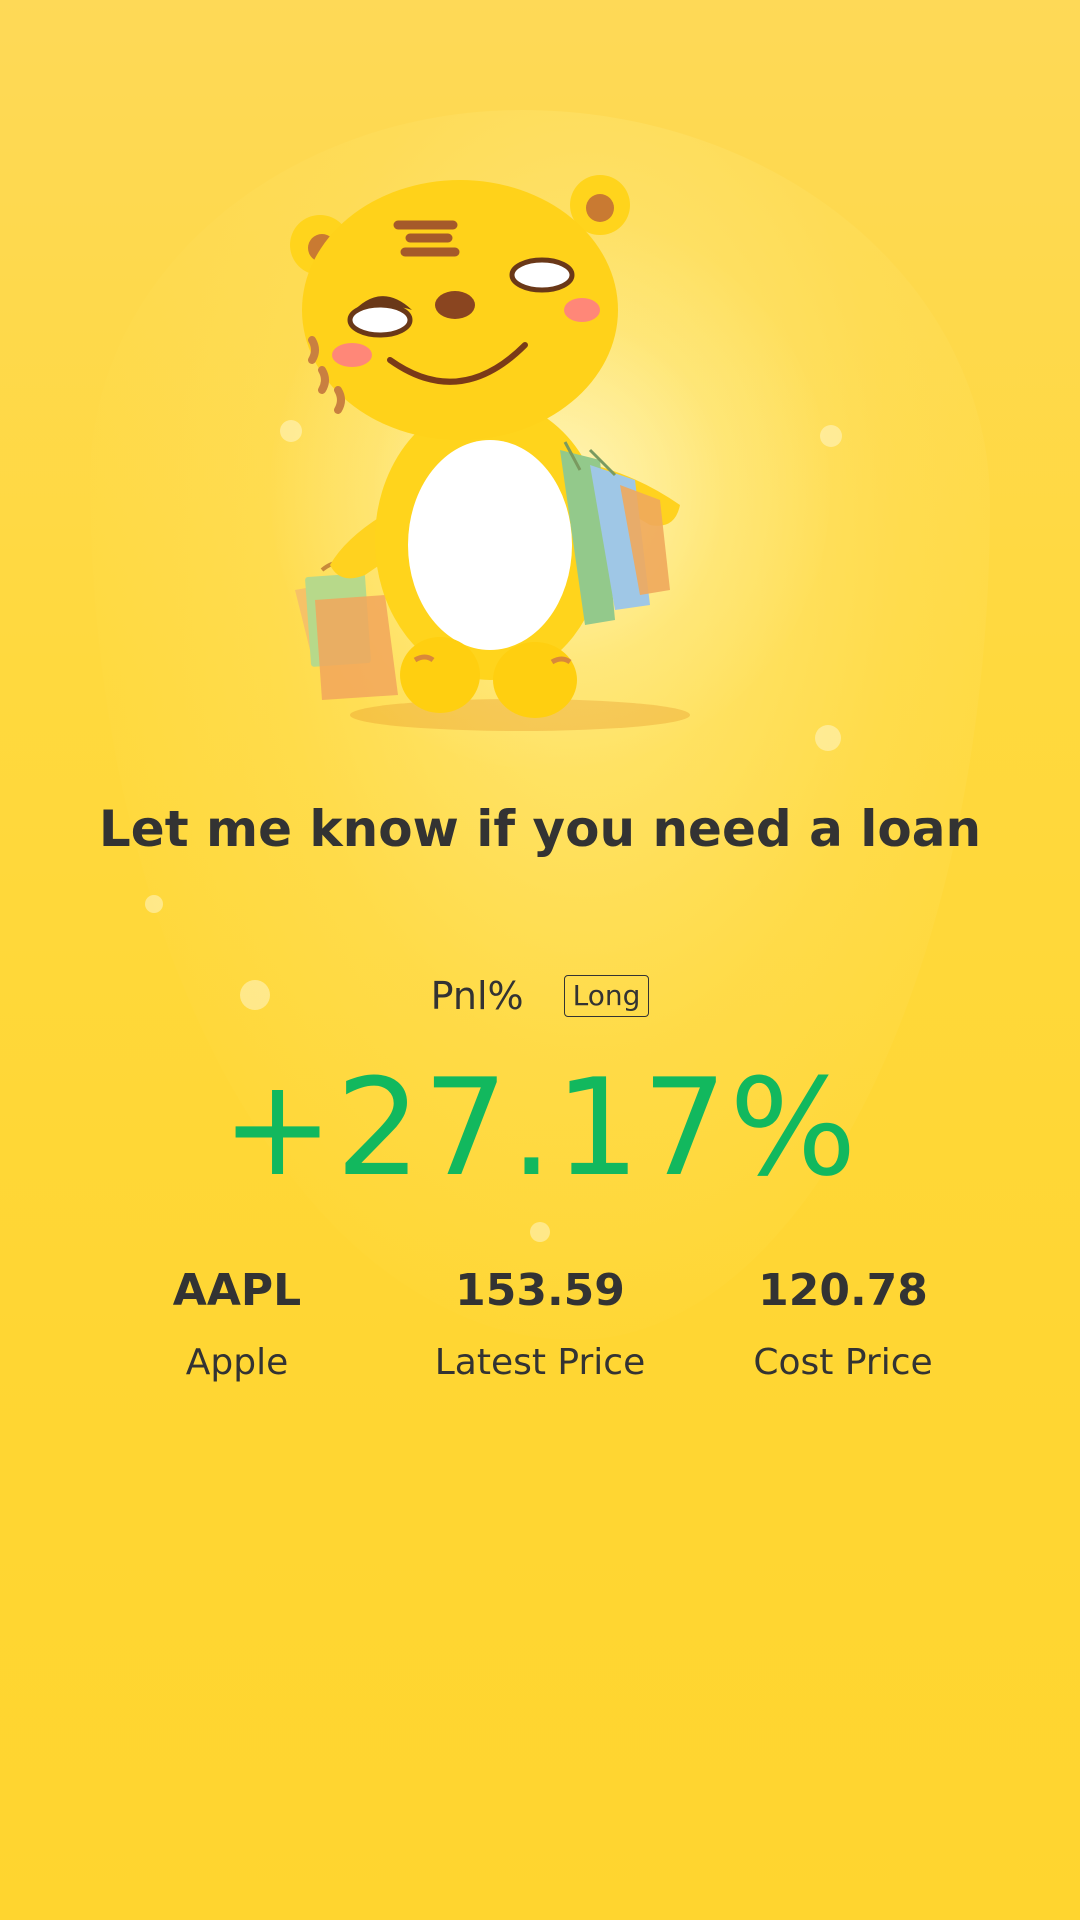 This screenshot has width=1080, height=1920. Describe the element at coordinates (540, 1290) in the screenshot. I see `latest-price-value: 153.59` at that location.